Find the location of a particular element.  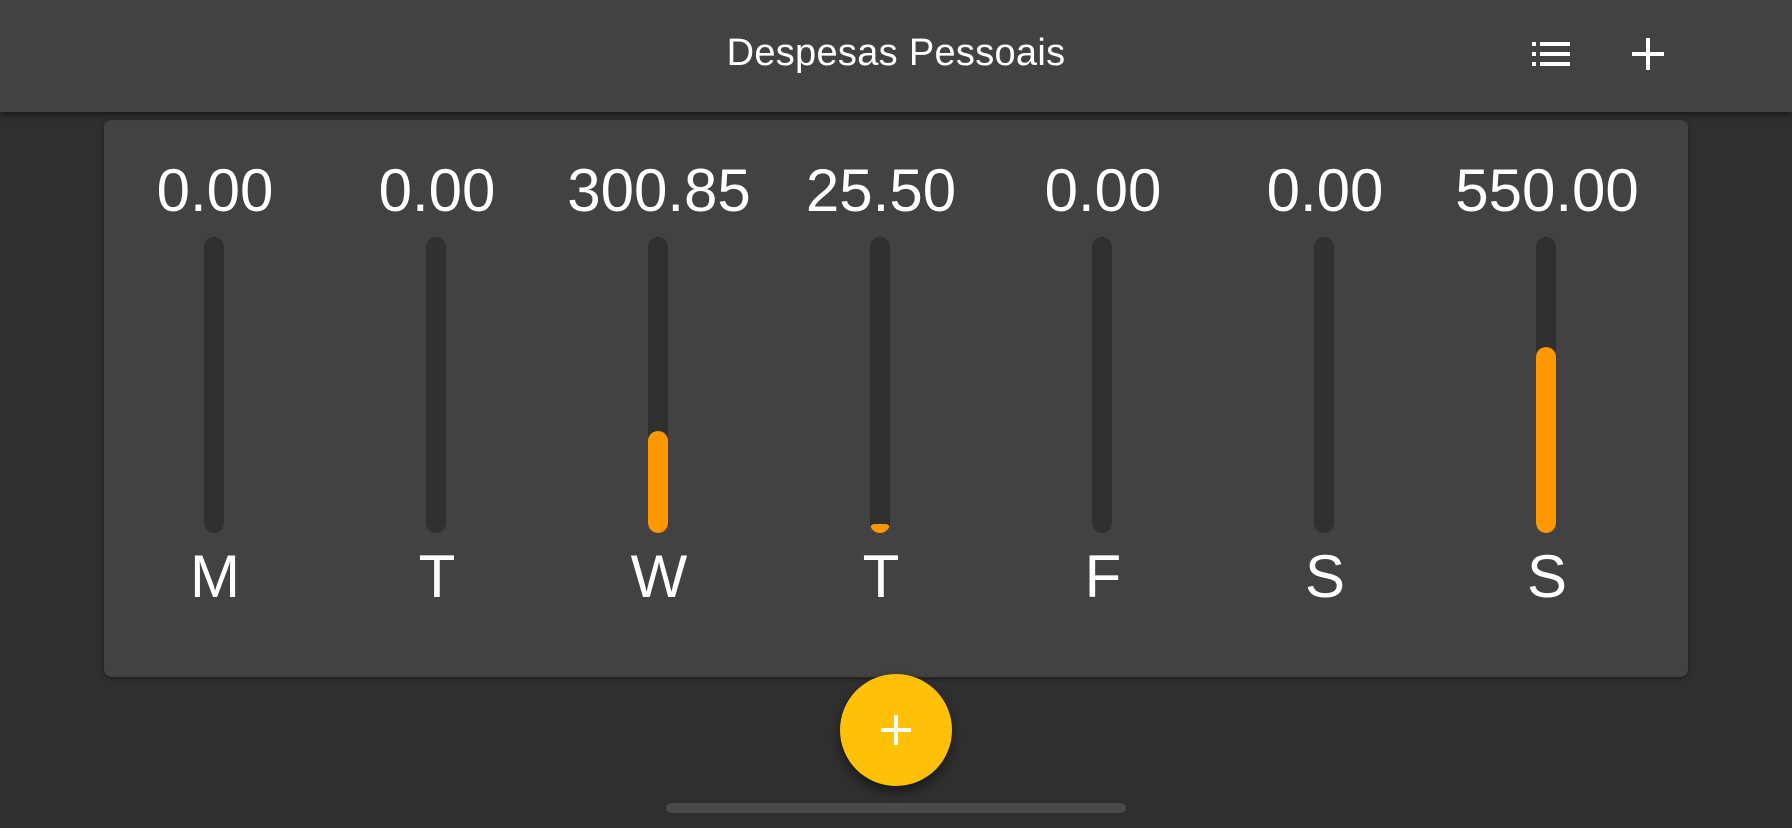

list-button is located at coordinates (1552, 54).